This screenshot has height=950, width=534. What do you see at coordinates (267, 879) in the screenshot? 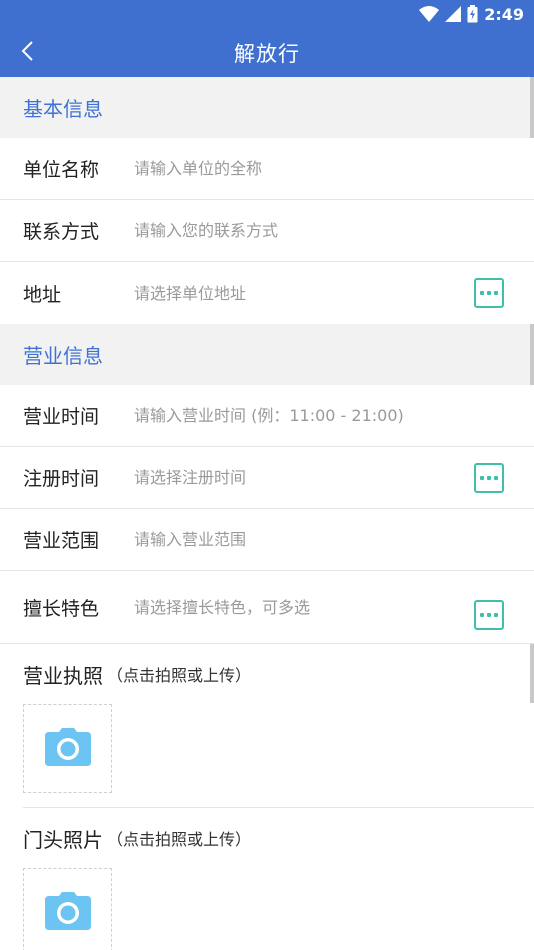
I see `storefront-upload-block: 门头照片 （点击拍照或上传）` at bounding box center [267, 879].